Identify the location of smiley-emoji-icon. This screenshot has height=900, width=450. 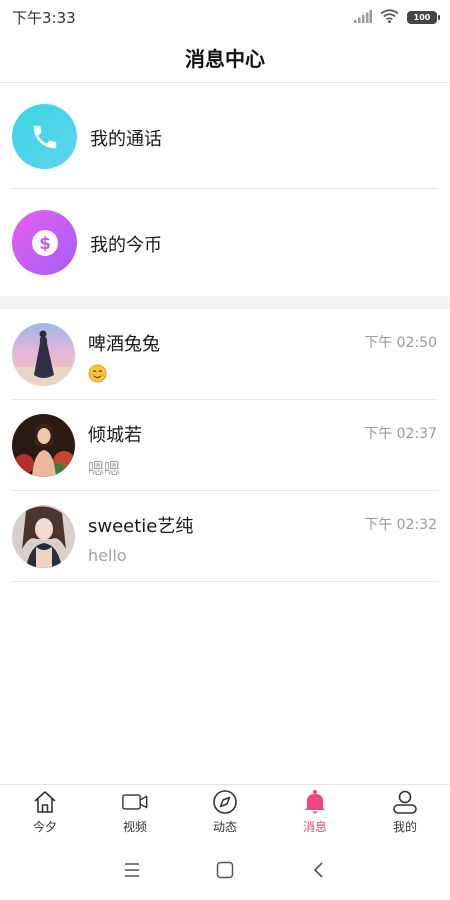
(97, 373).